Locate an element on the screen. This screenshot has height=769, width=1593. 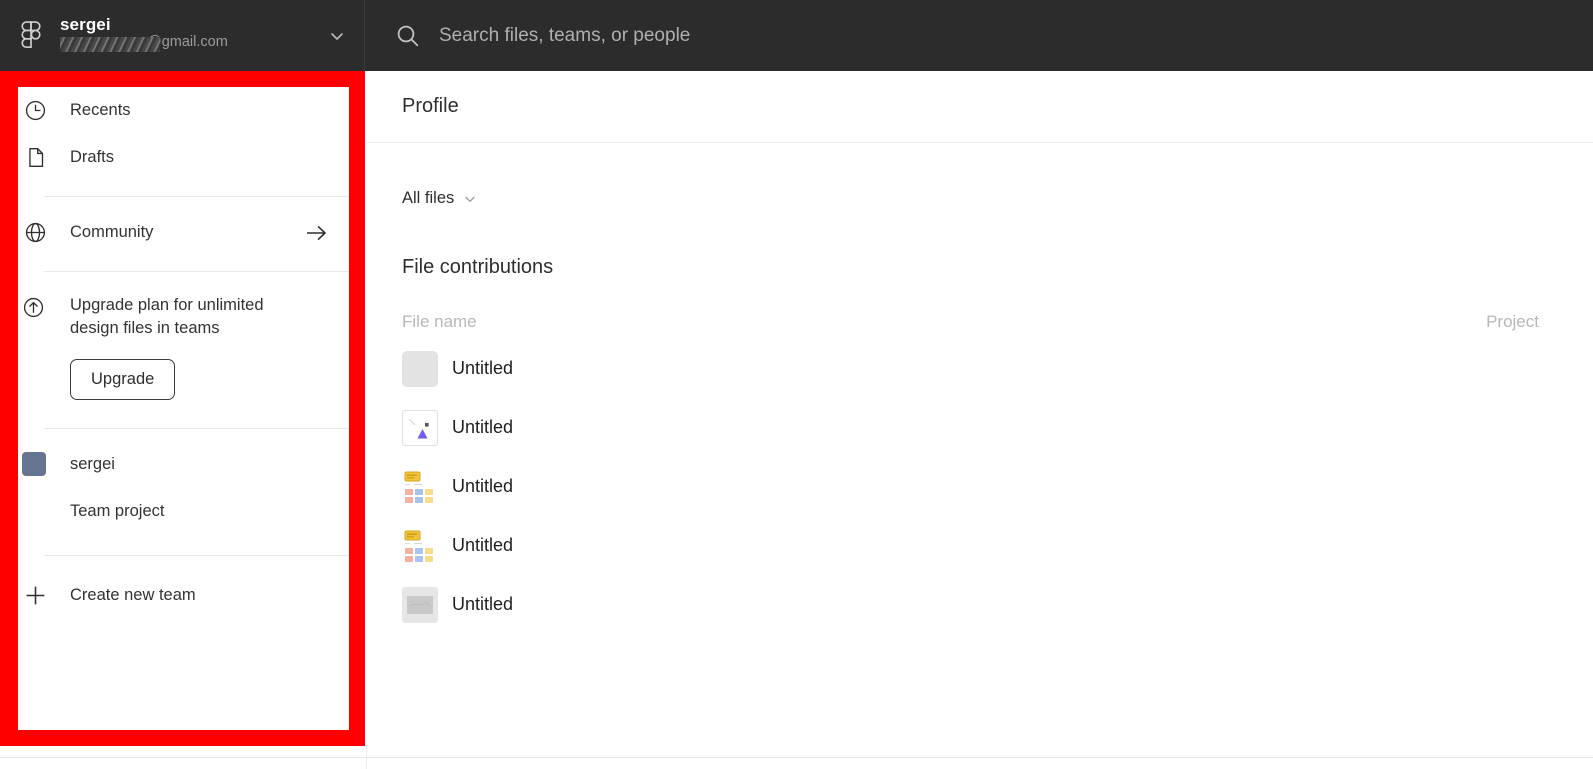
account-switcher: sergei xxxxxxxxxxxx@gmail.com is located at coordinates (182, 35).